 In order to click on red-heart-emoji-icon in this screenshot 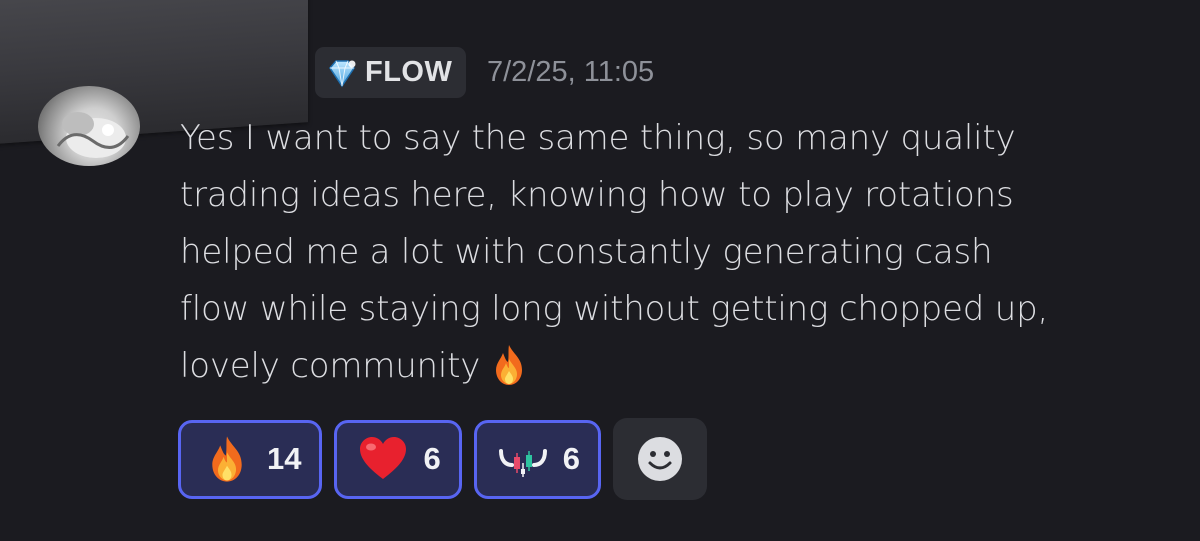, I will do `click(383, 459)`.